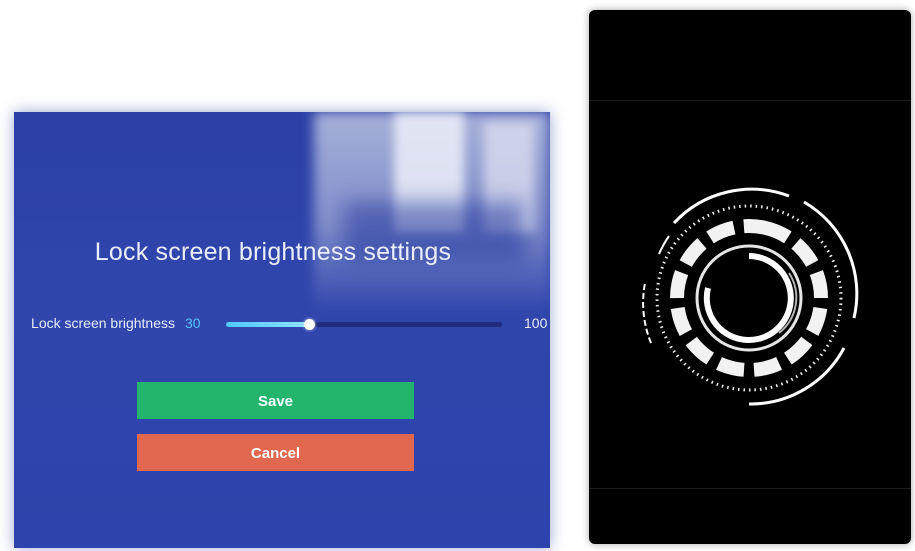  I want to click on brightness-slider, so click(364, 324).